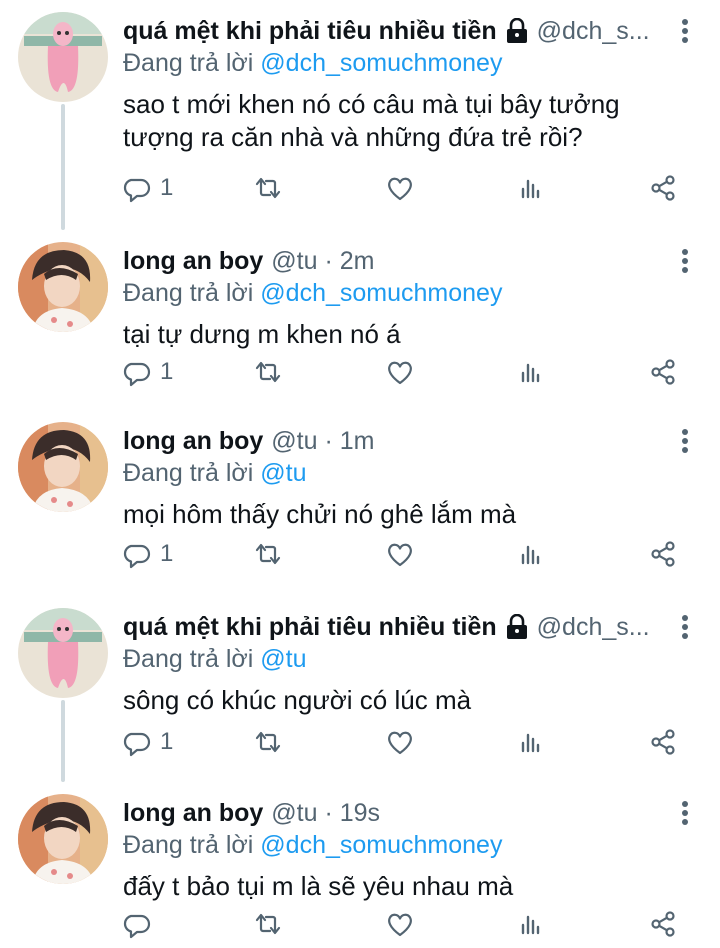 This screenshot has height=948, width=720. What do you see at coordinates (320, 514) in the screenshot?
I see `tweet-text: mọi hôm thấy chửi nó ghê lắm mà` at bounding box center [320, 514].